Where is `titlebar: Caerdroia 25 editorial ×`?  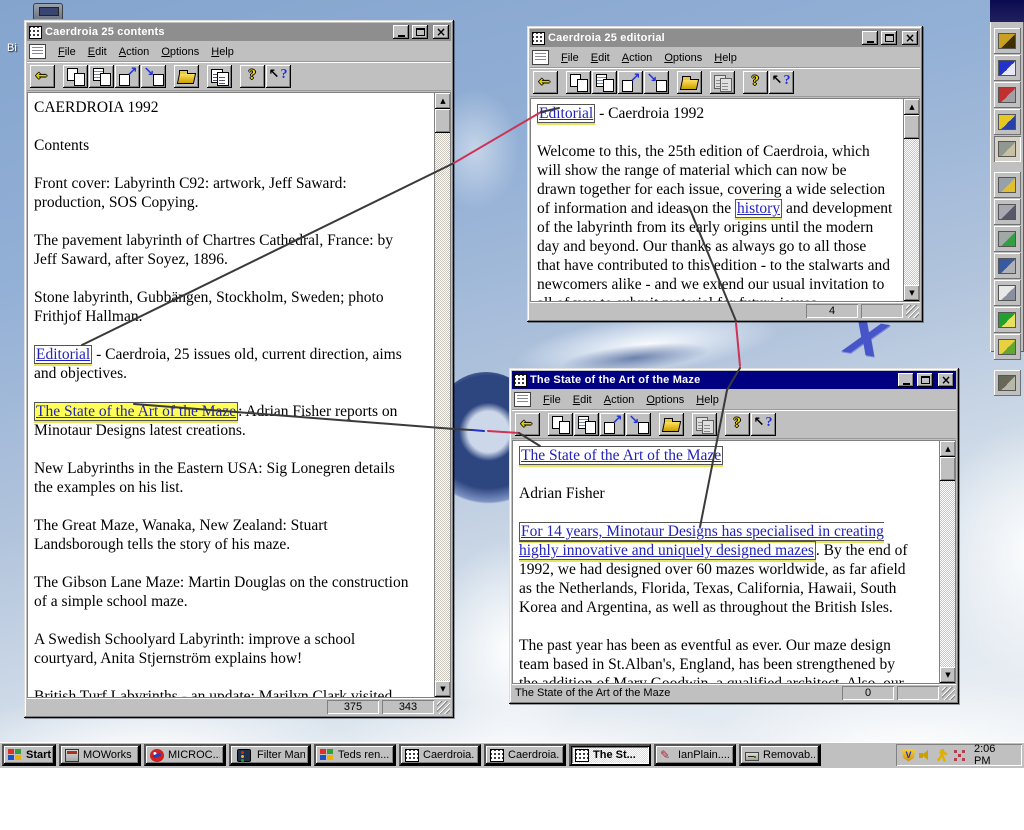 titlebar: Caerdroia 25 editorial × is located at coordinates (725, 38).